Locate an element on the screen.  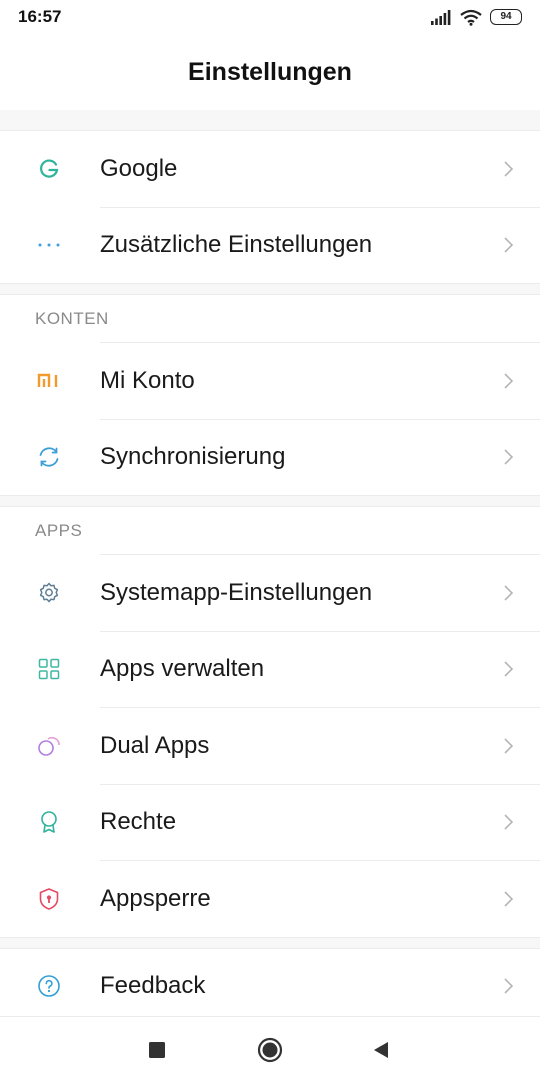
settings-item-additional-settings: Zusätzliche Einstellungen is located at coordinates (270, 246).